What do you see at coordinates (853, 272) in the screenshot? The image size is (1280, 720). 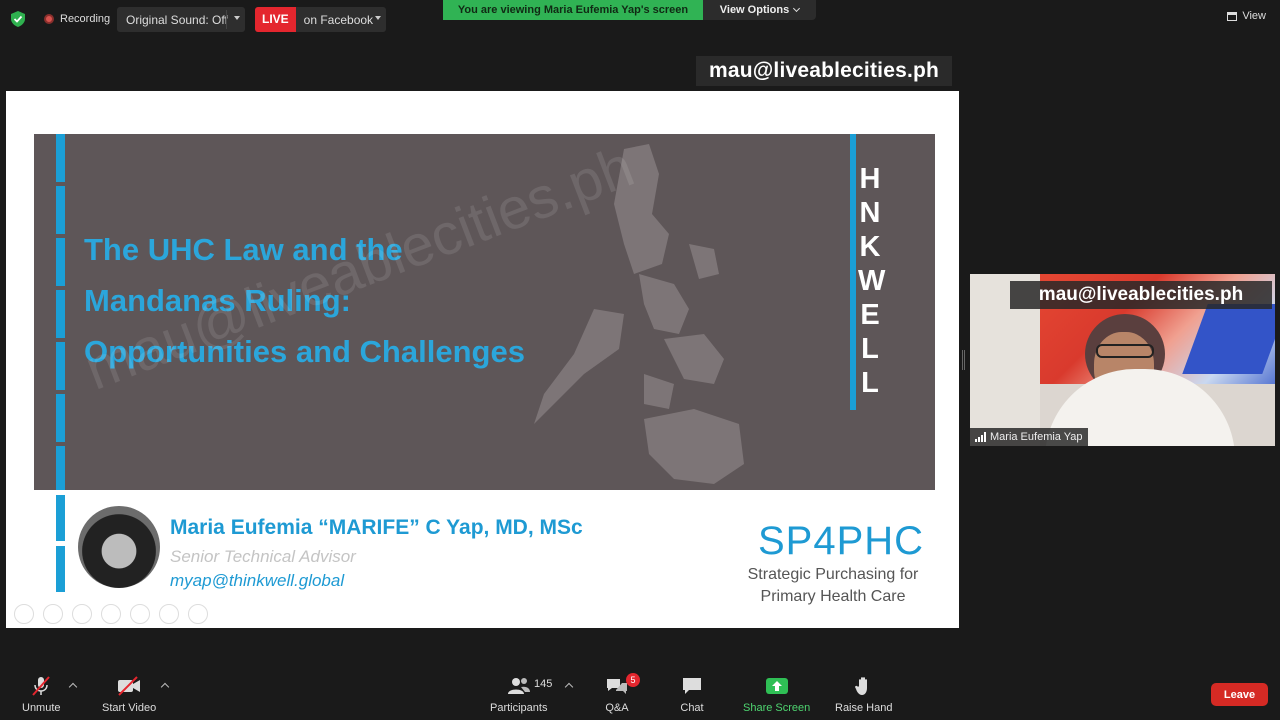 I see `thinkwell-bar` at bounding box center [853, 272].